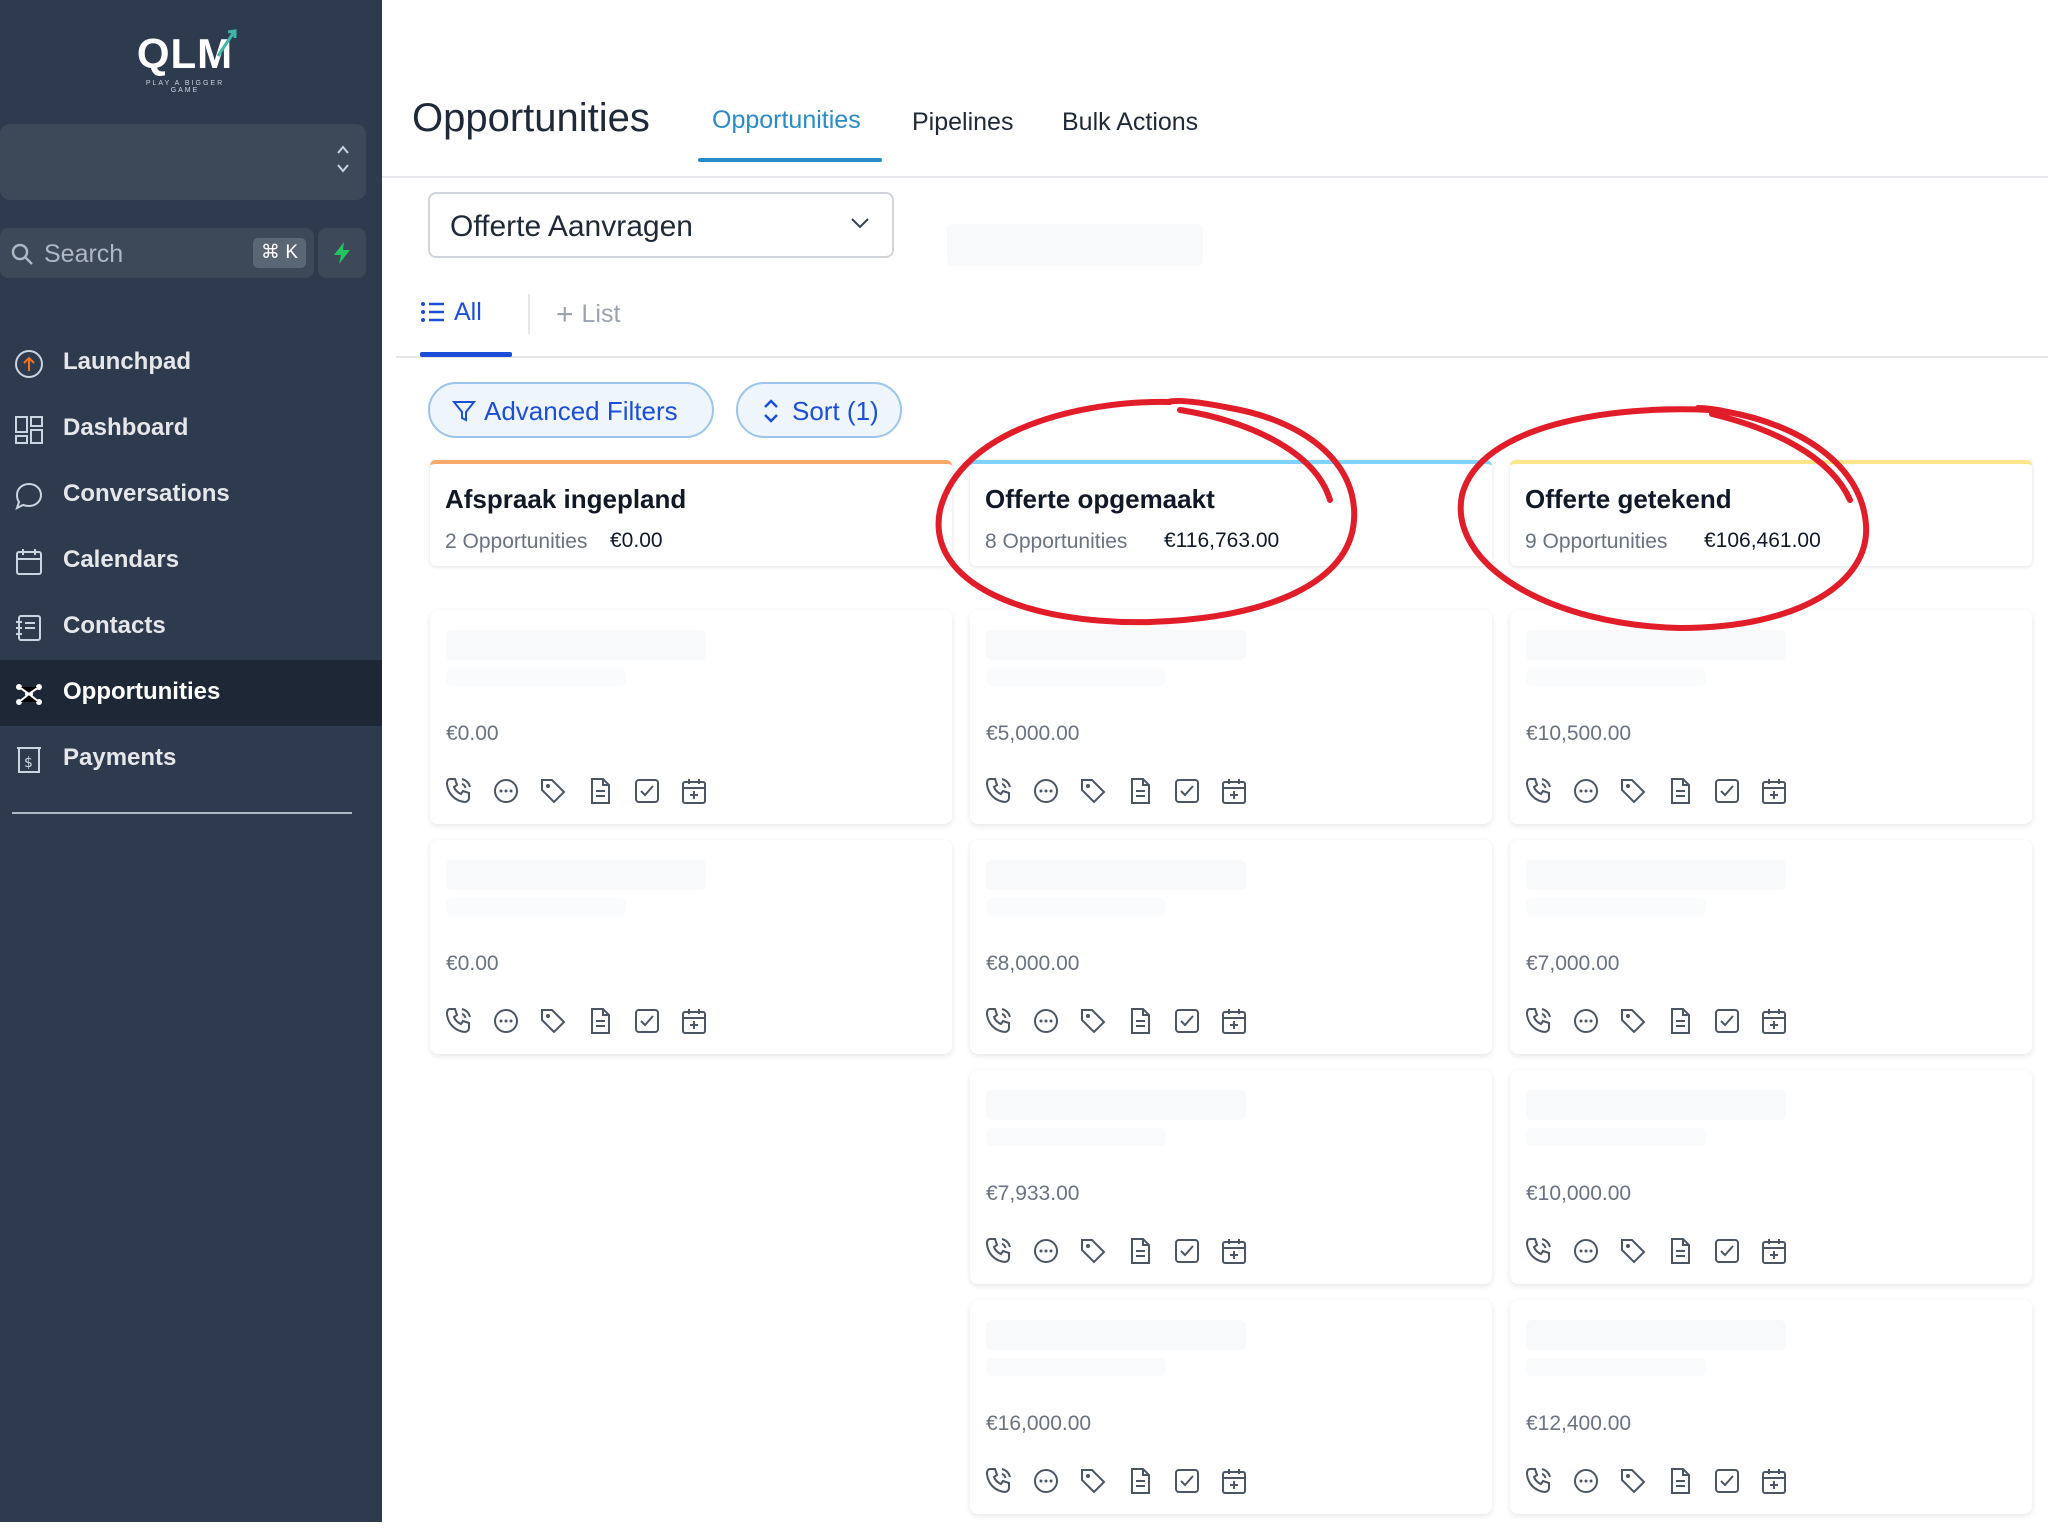  I want to click on sidebar-divider, so click(182, 813).